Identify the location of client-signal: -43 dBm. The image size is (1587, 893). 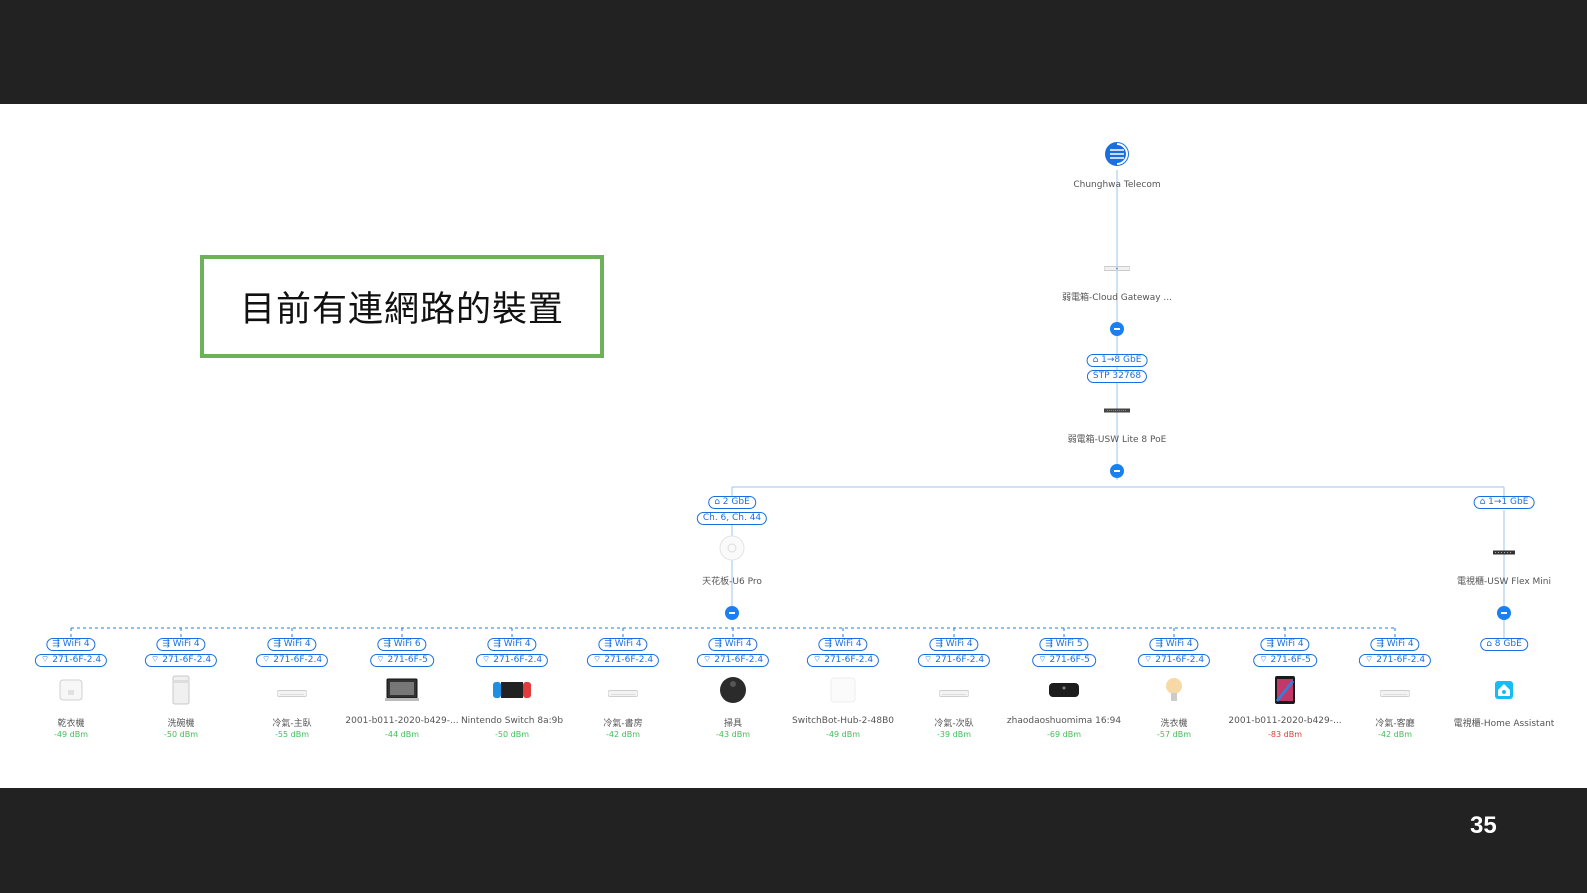
(733, 734).